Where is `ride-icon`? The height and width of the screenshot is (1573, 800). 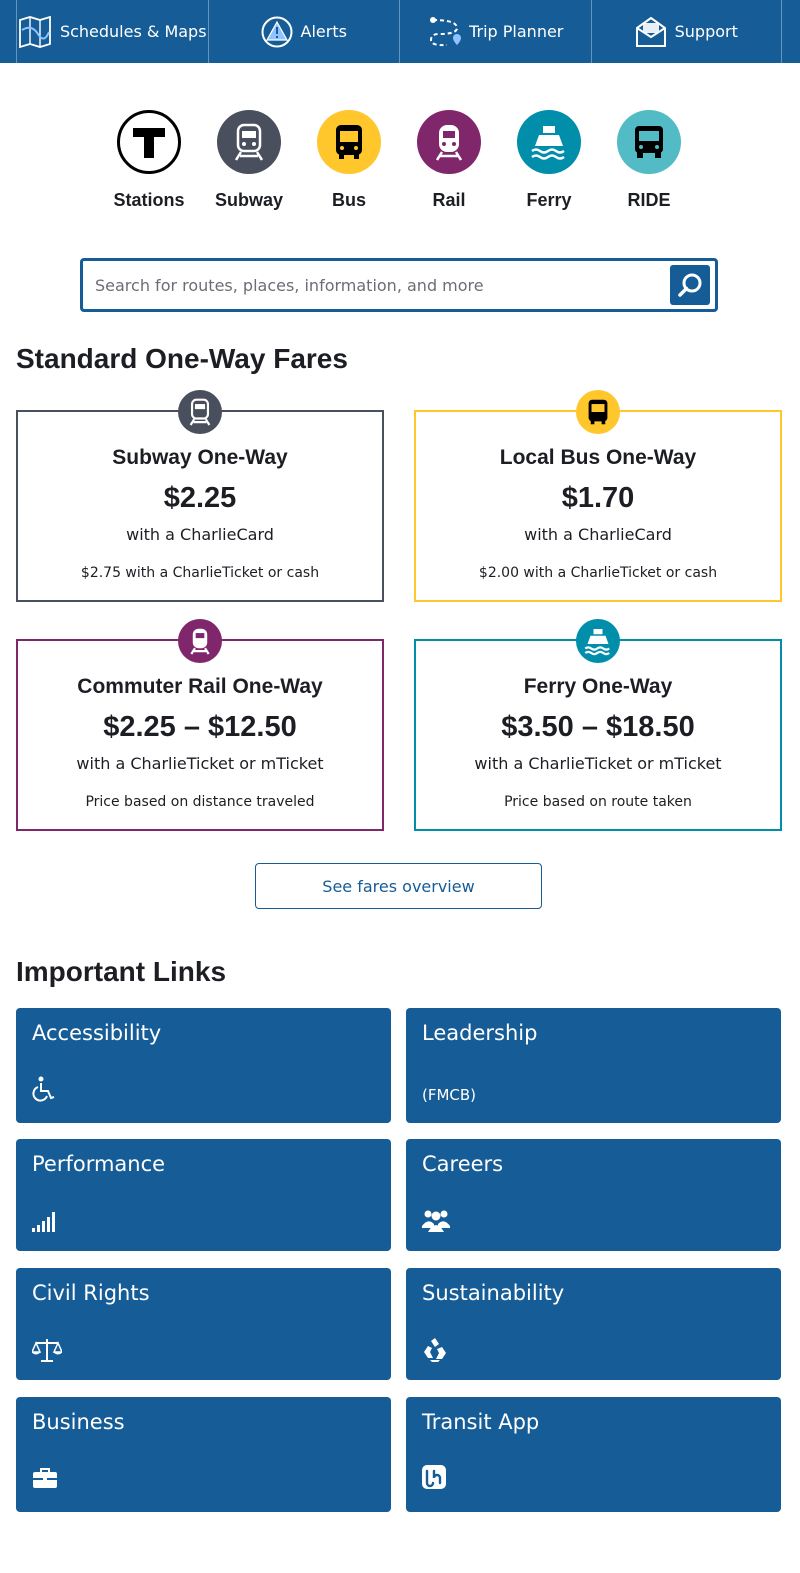
ride-icon is located at coordinates (649, 142).